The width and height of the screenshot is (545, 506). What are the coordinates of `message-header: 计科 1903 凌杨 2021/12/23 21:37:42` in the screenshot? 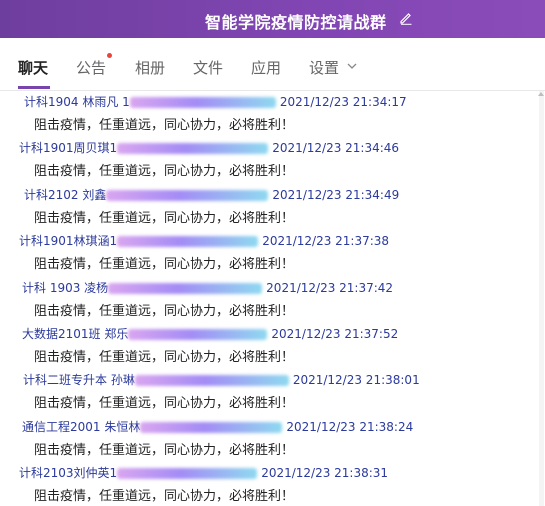 It's located at (207, 288).